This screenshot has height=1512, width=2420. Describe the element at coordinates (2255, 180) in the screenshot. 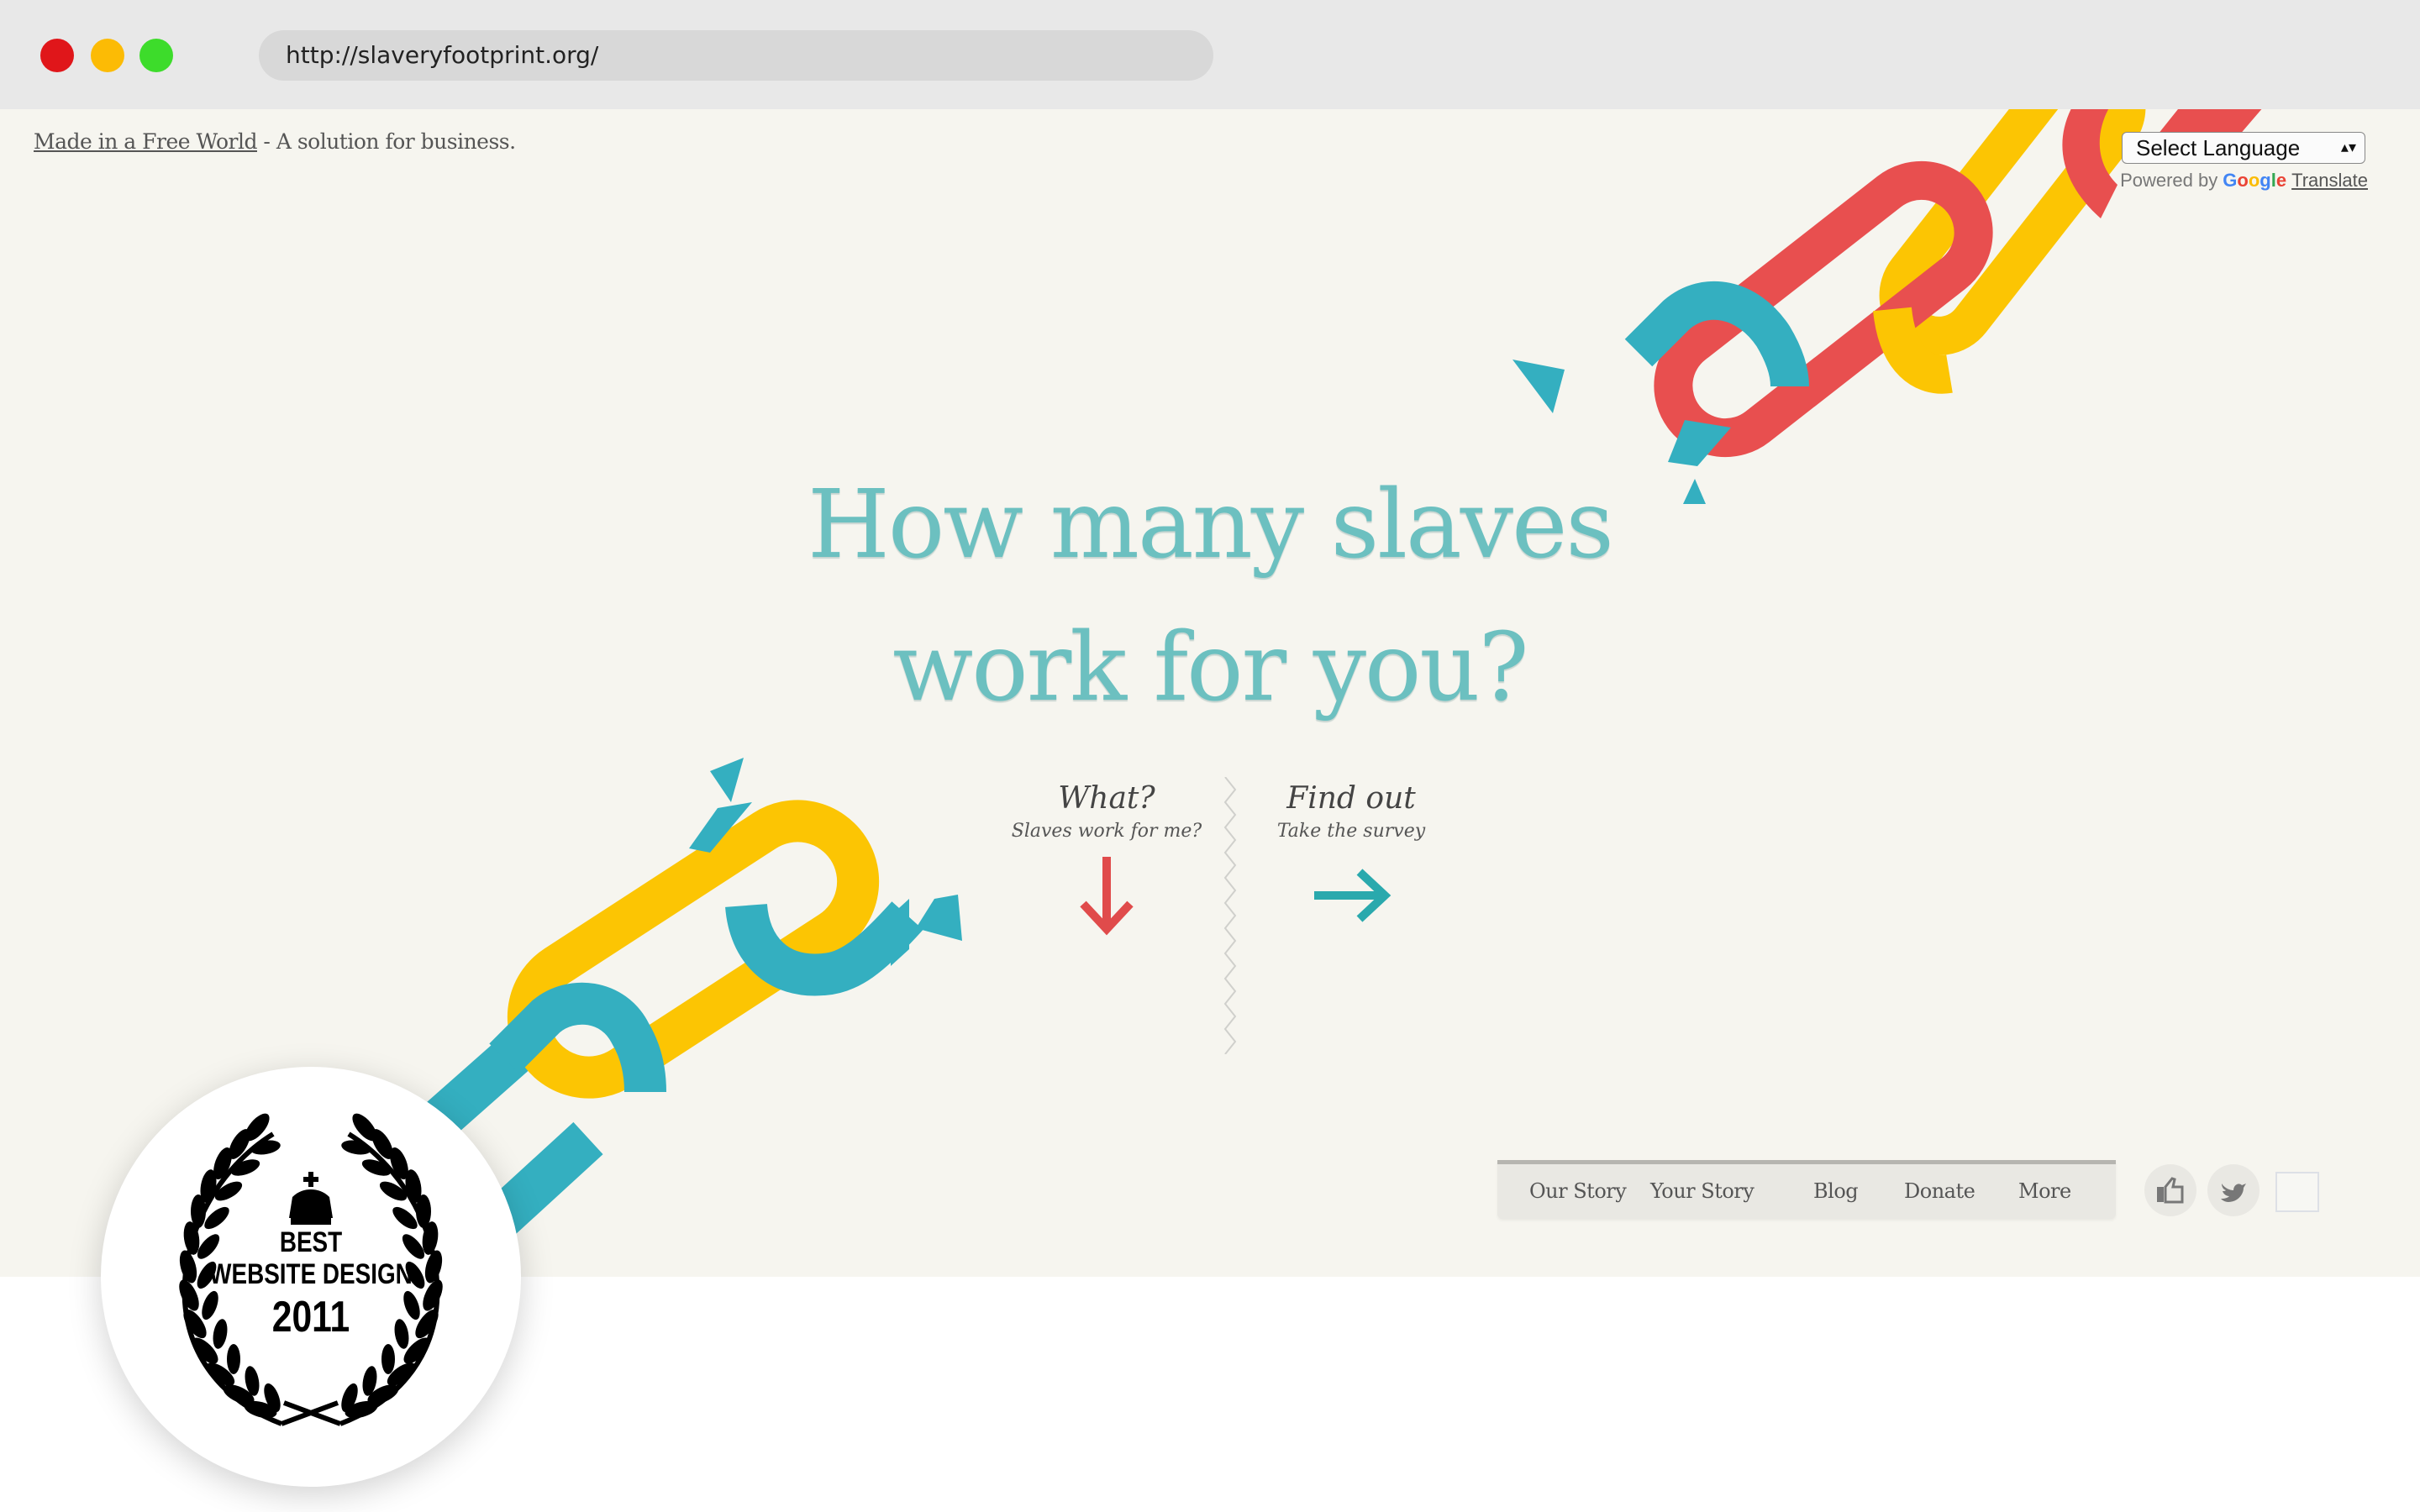

I see `google-logo: Google` at that location.